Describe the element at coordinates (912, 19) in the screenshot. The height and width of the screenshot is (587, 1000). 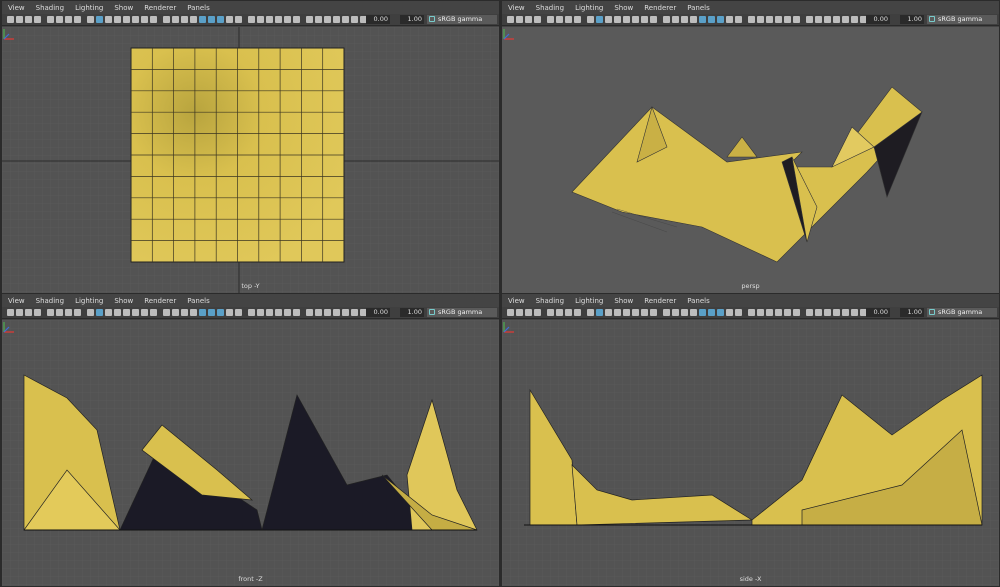
I see `gamma-field: 1.00` at that location.